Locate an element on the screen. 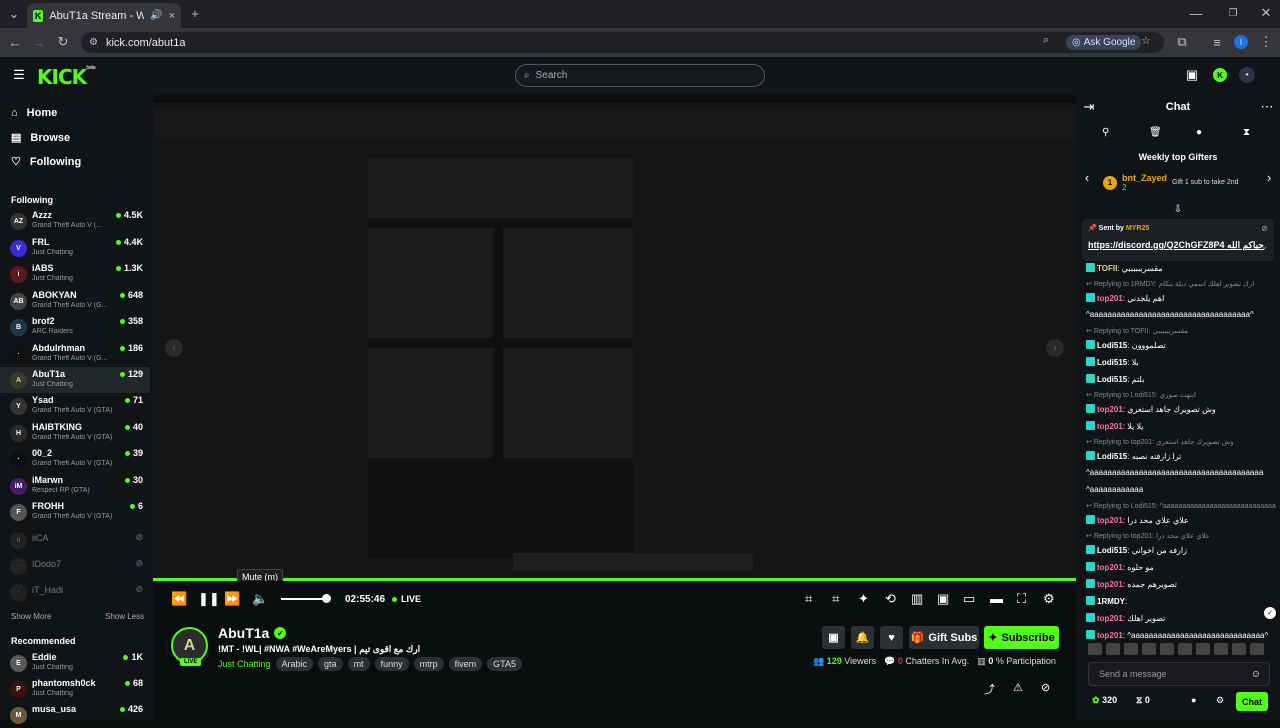 This screenshot has height=728, width=1280. points-display: ✿ 320 is located at coordinates (1104, 700).